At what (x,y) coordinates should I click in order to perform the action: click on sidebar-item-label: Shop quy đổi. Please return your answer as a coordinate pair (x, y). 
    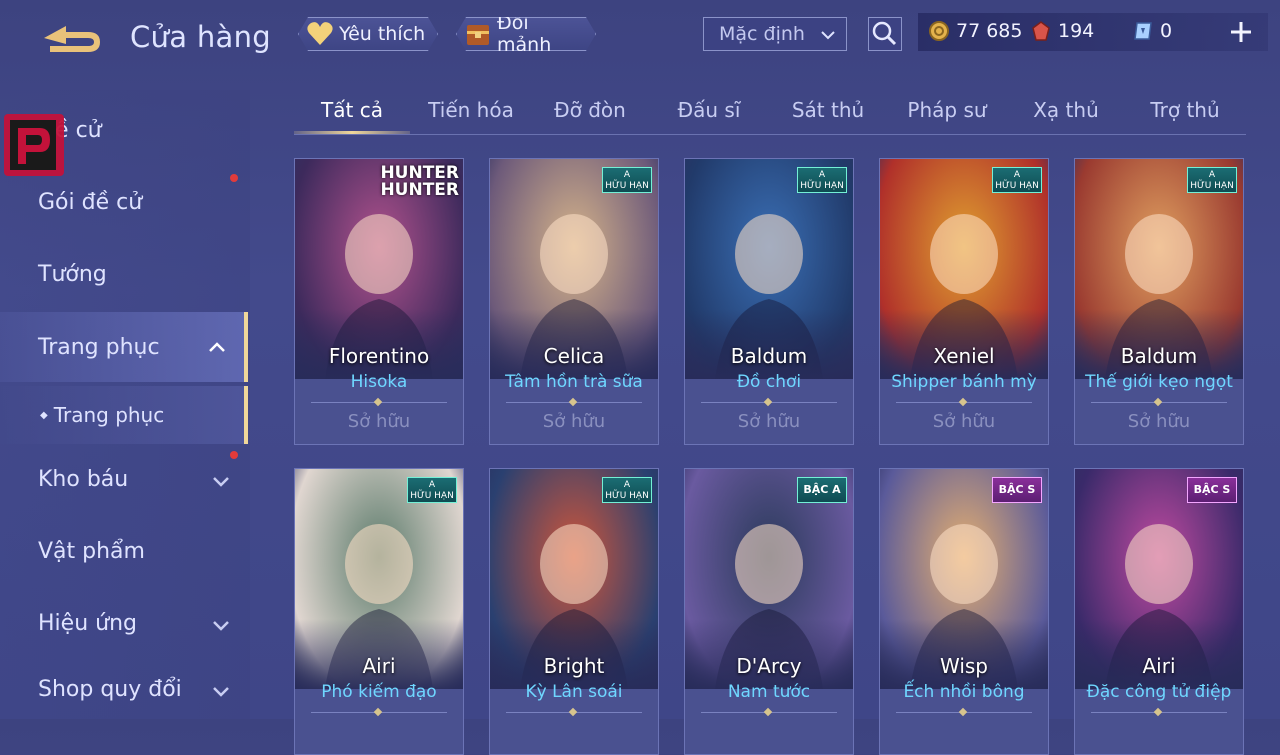
    Looking at the image, I should click on (110, 689).